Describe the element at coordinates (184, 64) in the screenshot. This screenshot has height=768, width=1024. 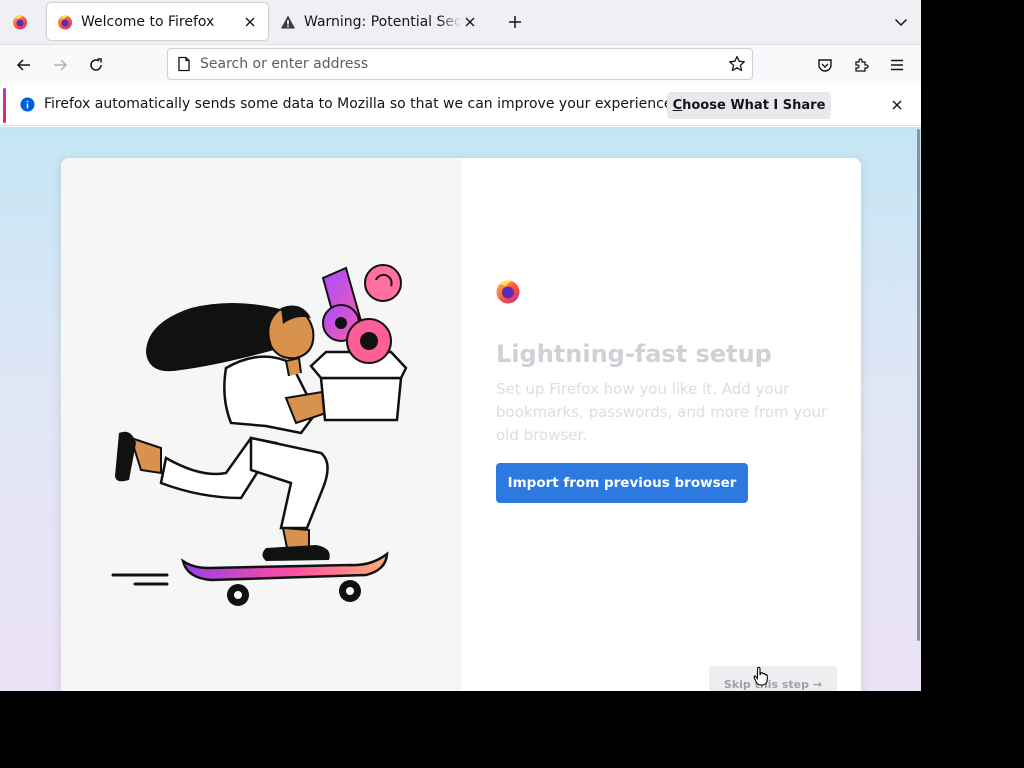
I see `page-icon` at that location.